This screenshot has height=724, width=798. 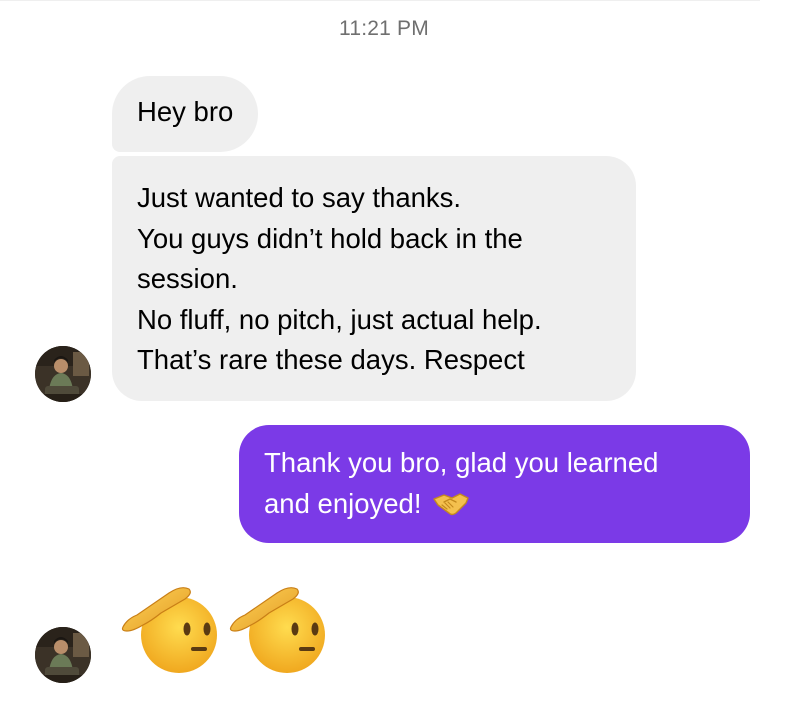 I want to click on message-text-line: and enjoyed!, so click(x=498, y=507).